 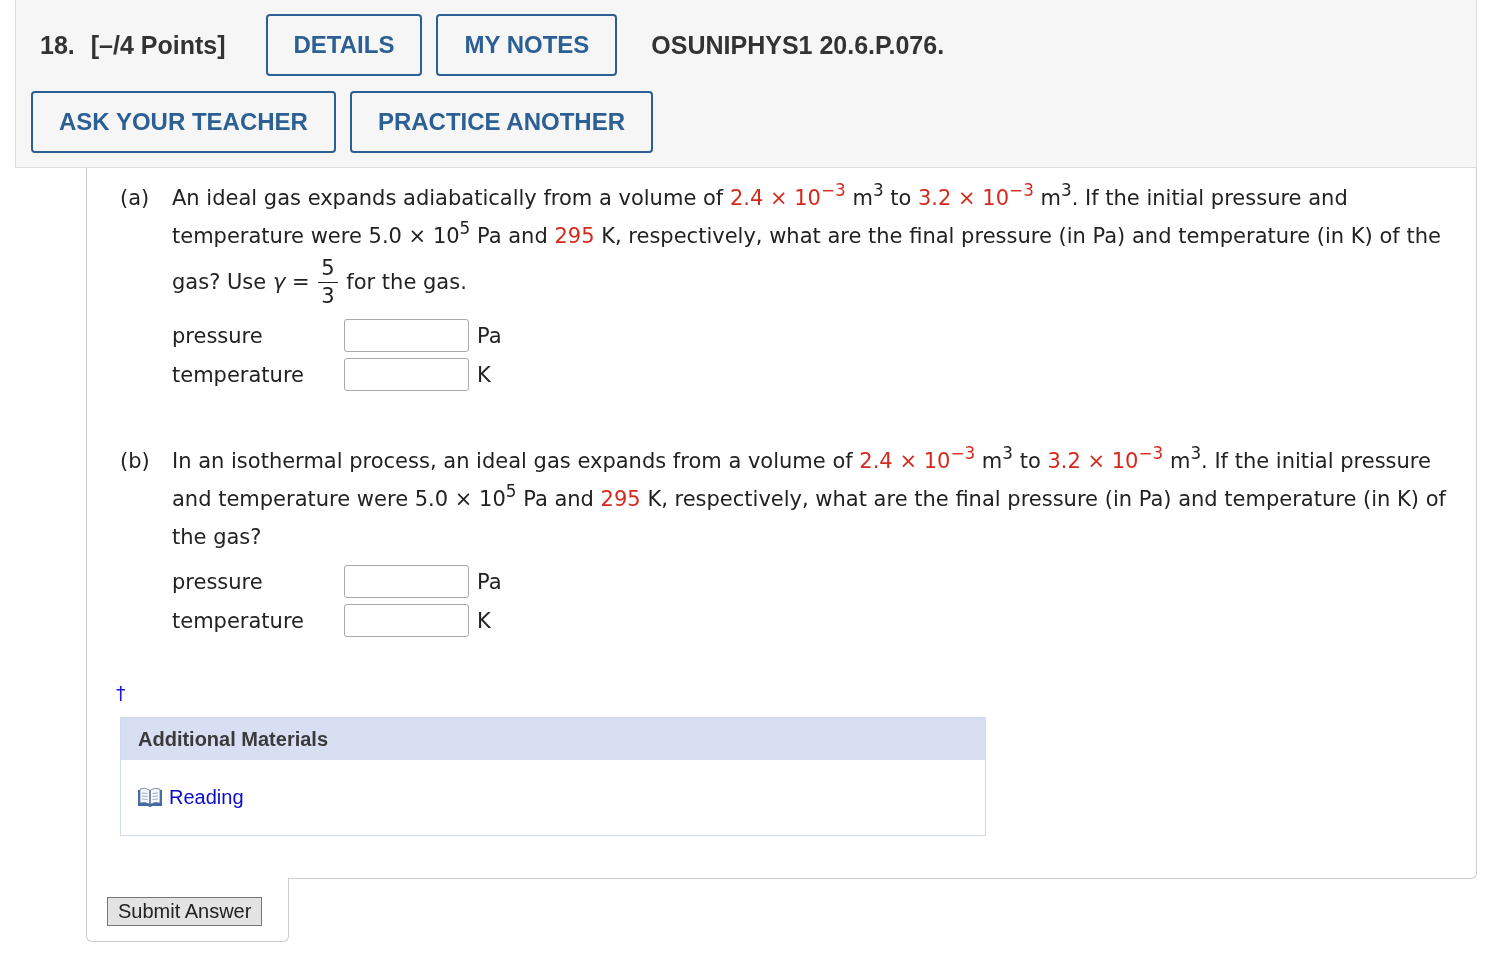 I want to click on book-icon, so click(x=150, y=797).